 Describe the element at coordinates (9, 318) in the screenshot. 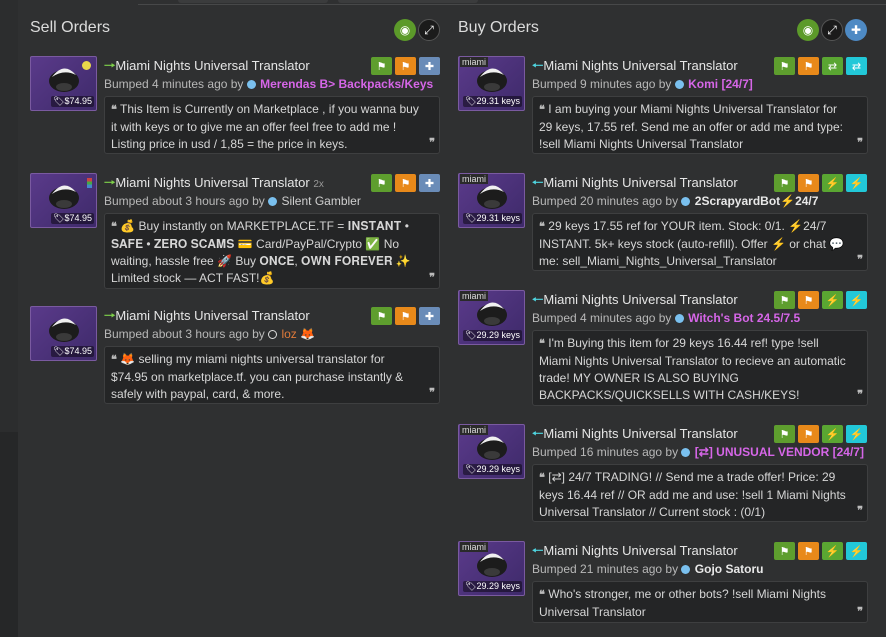

I see `left-margin` at that location.